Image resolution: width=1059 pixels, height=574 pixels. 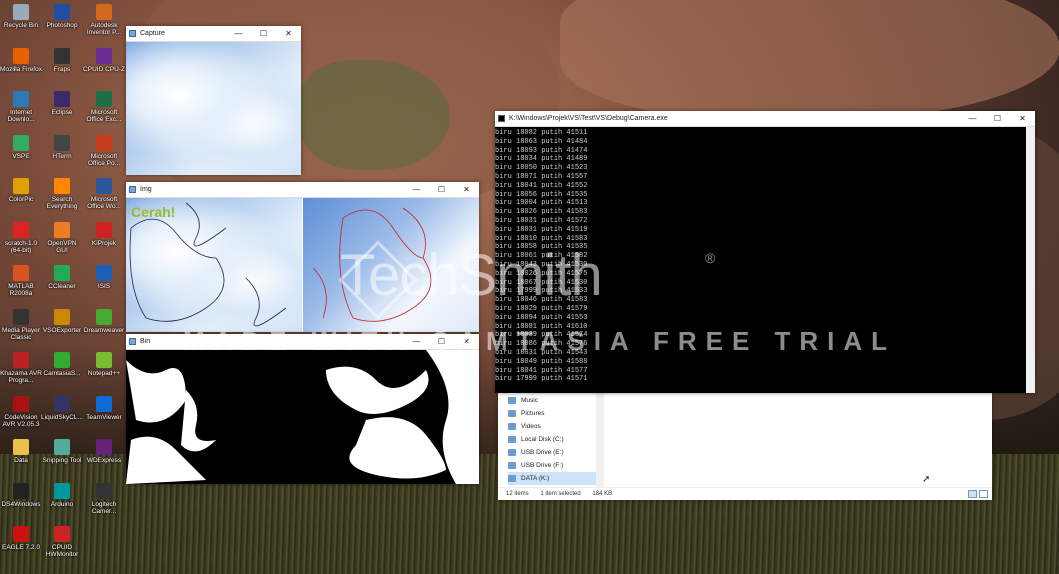 What do you see at coordinates (104, 234) in the screenshot?
I see `desktop-icon: KiProjek` at bounding box center [104, 234].